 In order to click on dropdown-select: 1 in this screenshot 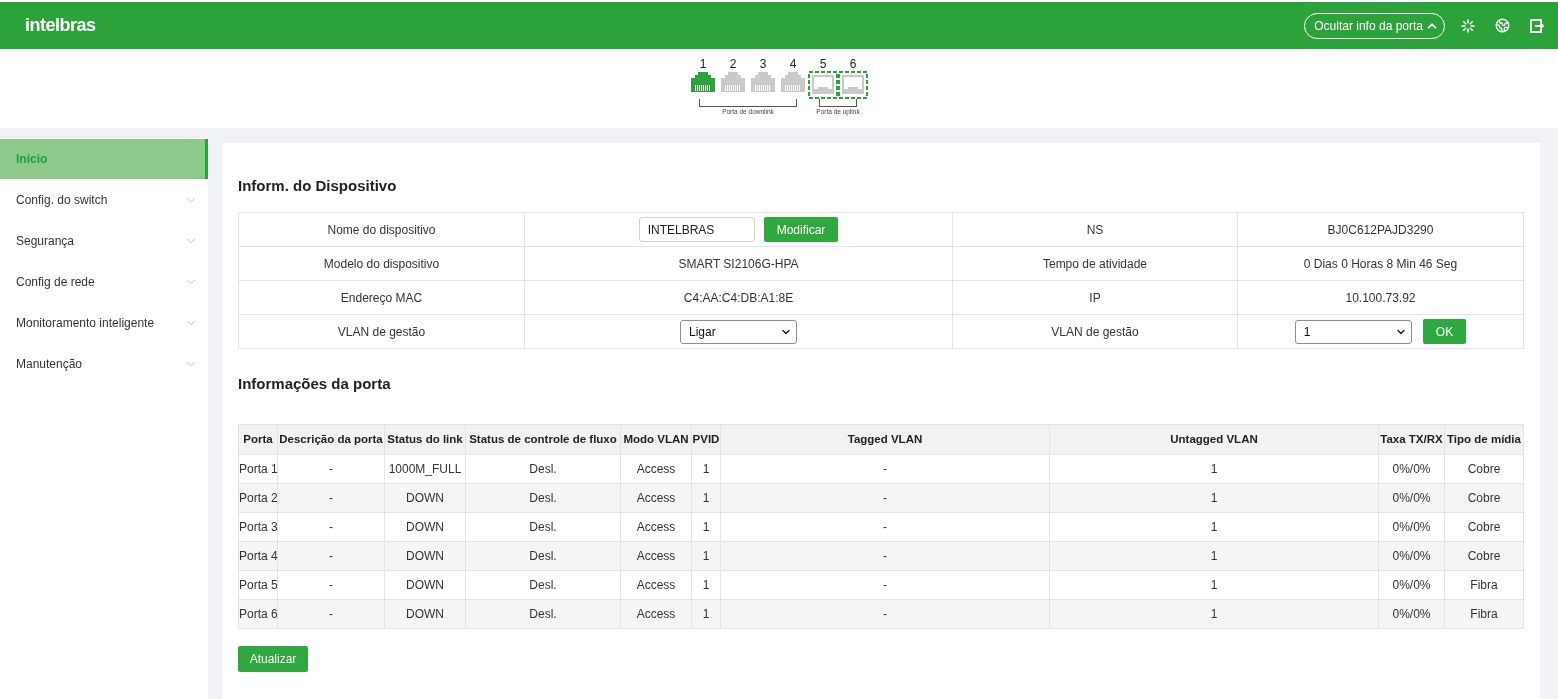, I will do `click(1353, 331)`.